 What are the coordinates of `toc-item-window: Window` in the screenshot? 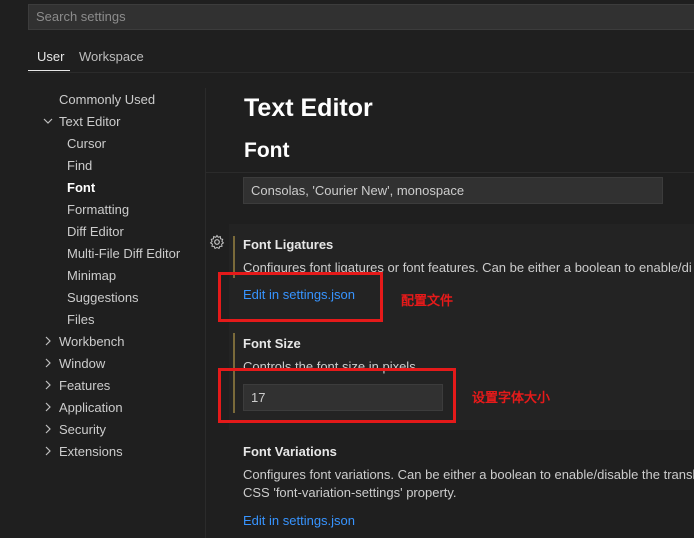 It's located at (82, 364).